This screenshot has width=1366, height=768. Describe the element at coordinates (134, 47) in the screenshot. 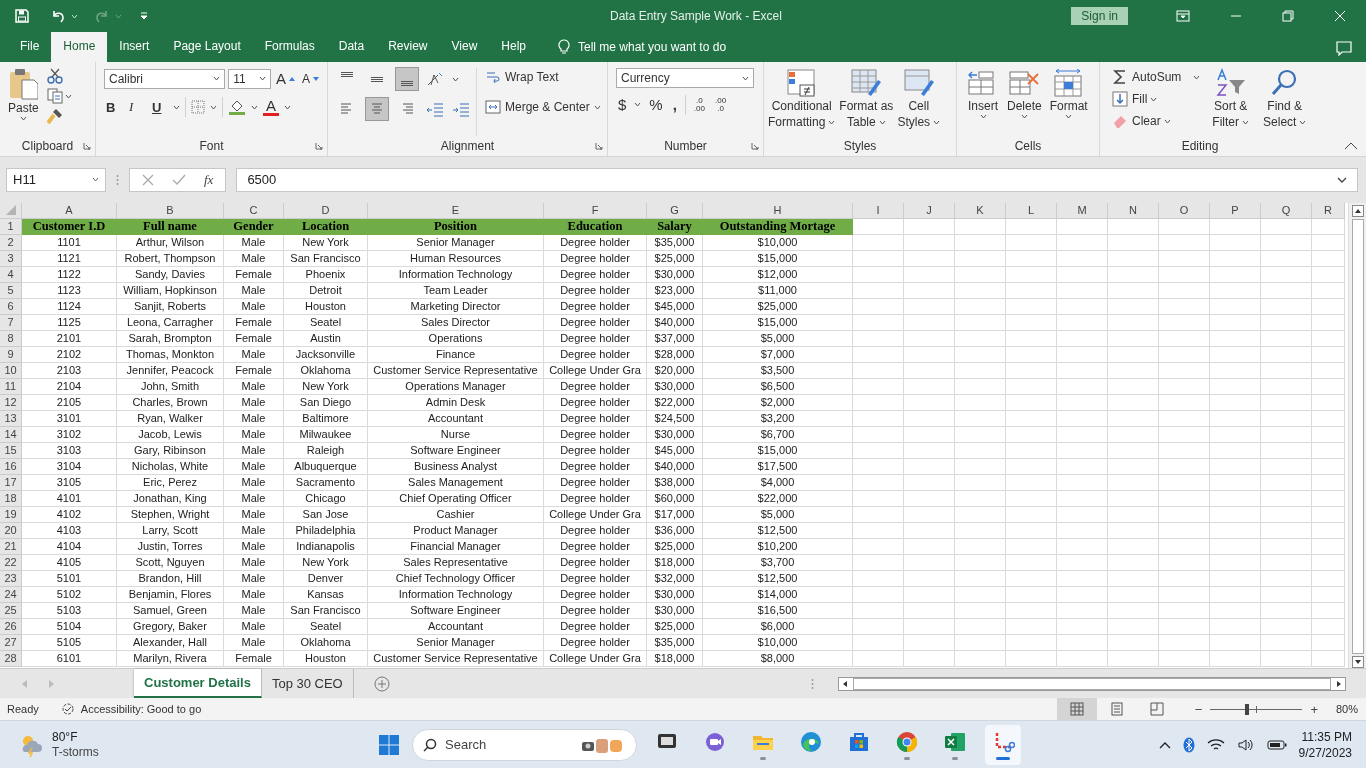

I see `ribbon-tab: Insert` at that location.